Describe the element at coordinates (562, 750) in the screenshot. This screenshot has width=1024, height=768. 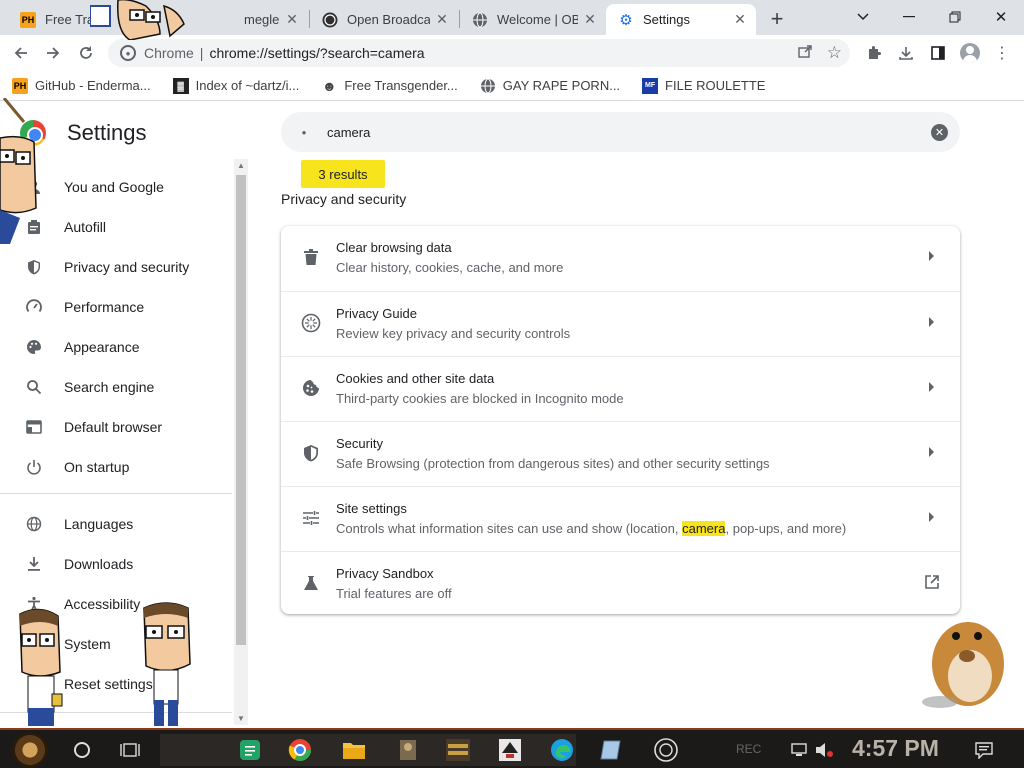
I see `edge-icon` at that location.